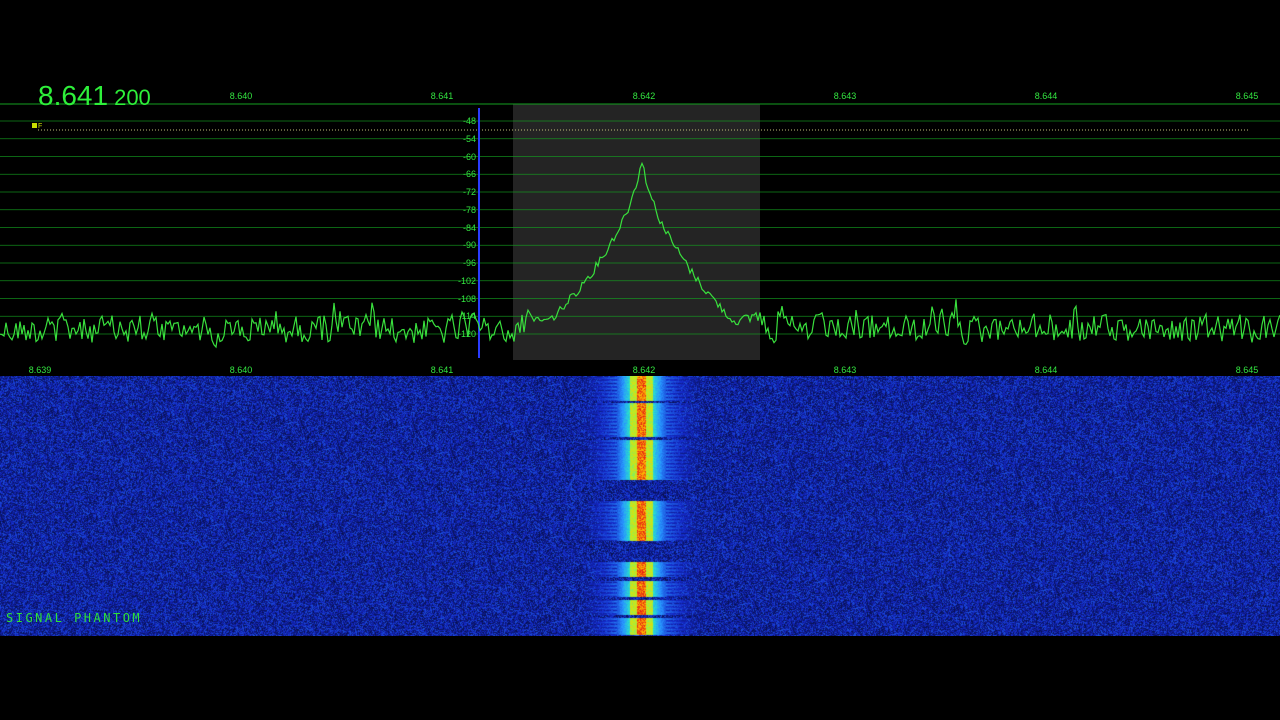  I want to click on bottom-scale-tick: 8.640, so click(241, 370).